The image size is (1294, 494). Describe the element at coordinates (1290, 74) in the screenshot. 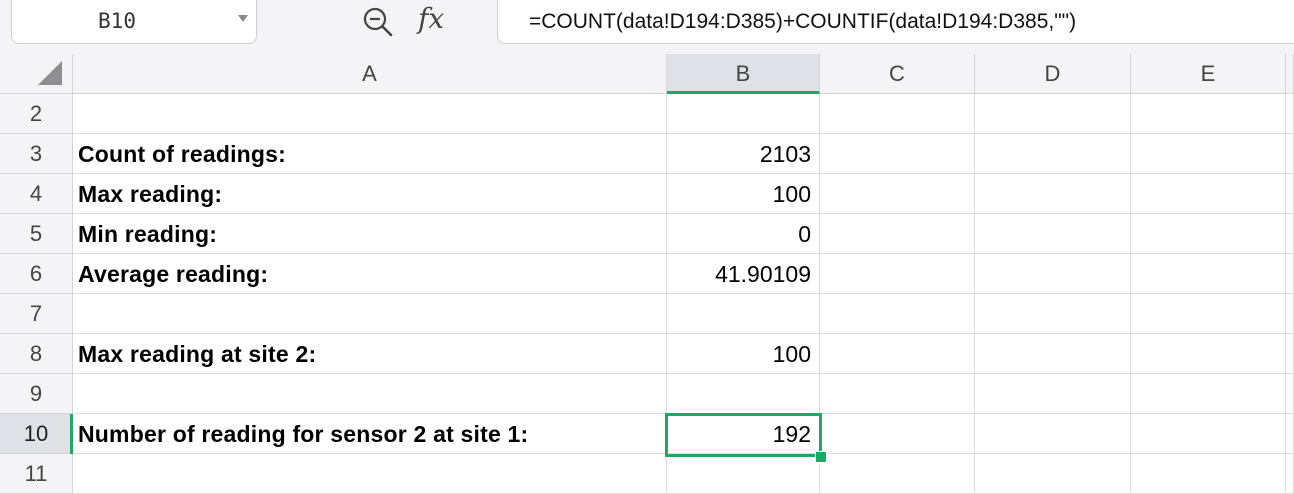

I see `column-header-partial` at that location.